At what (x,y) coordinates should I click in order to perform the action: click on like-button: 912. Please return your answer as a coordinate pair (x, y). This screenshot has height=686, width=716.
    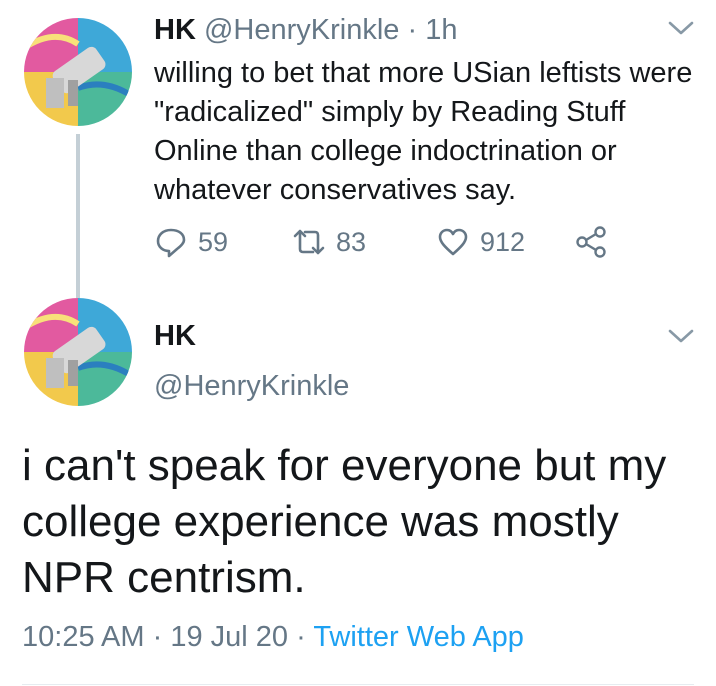
    Looking at the image, I should click on (480, 242).